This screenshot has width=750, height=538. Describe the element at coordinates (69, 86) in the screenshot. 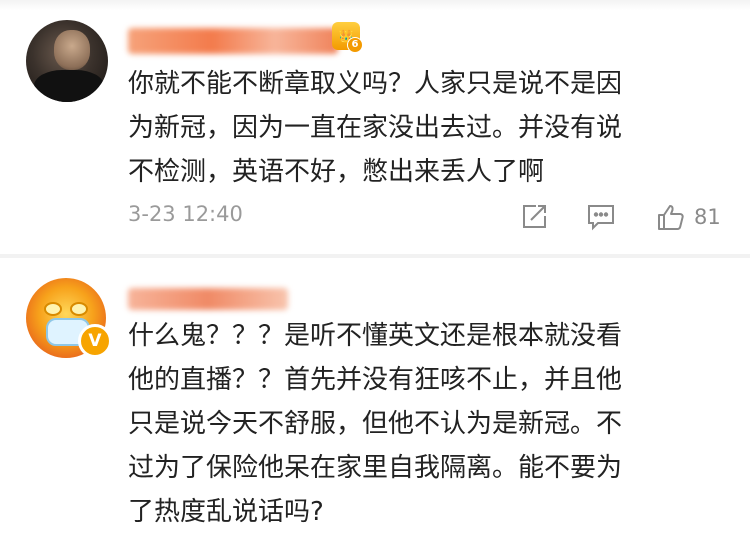

I see `avatar-body` at that location.